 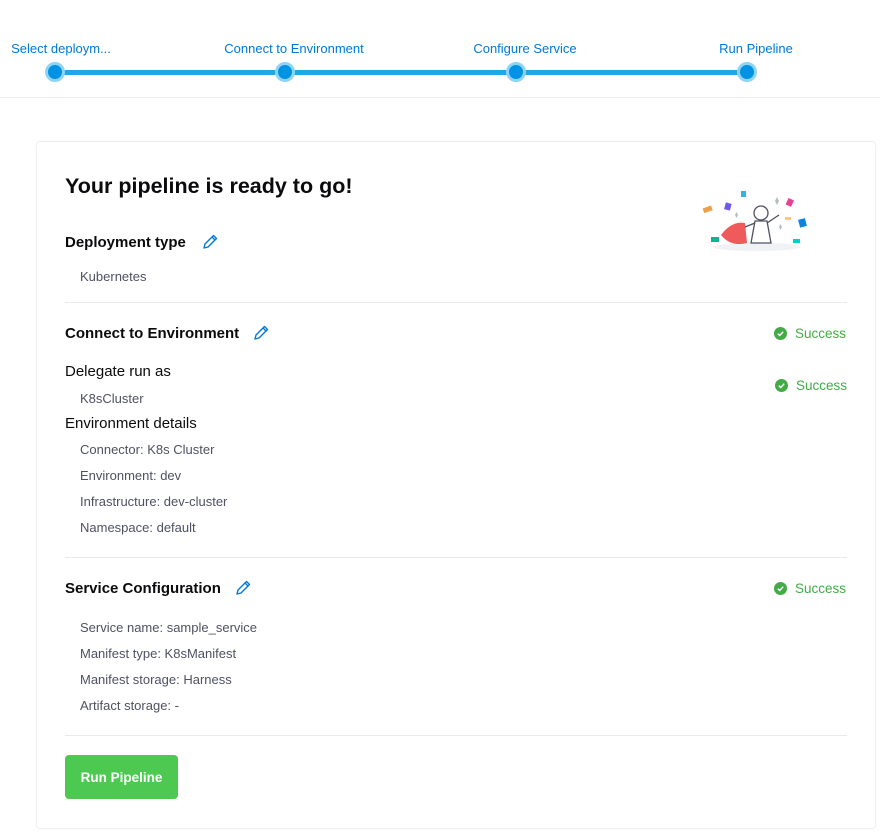 I want to click on step-dot-run-pipeline, so click(x=747, y=72).